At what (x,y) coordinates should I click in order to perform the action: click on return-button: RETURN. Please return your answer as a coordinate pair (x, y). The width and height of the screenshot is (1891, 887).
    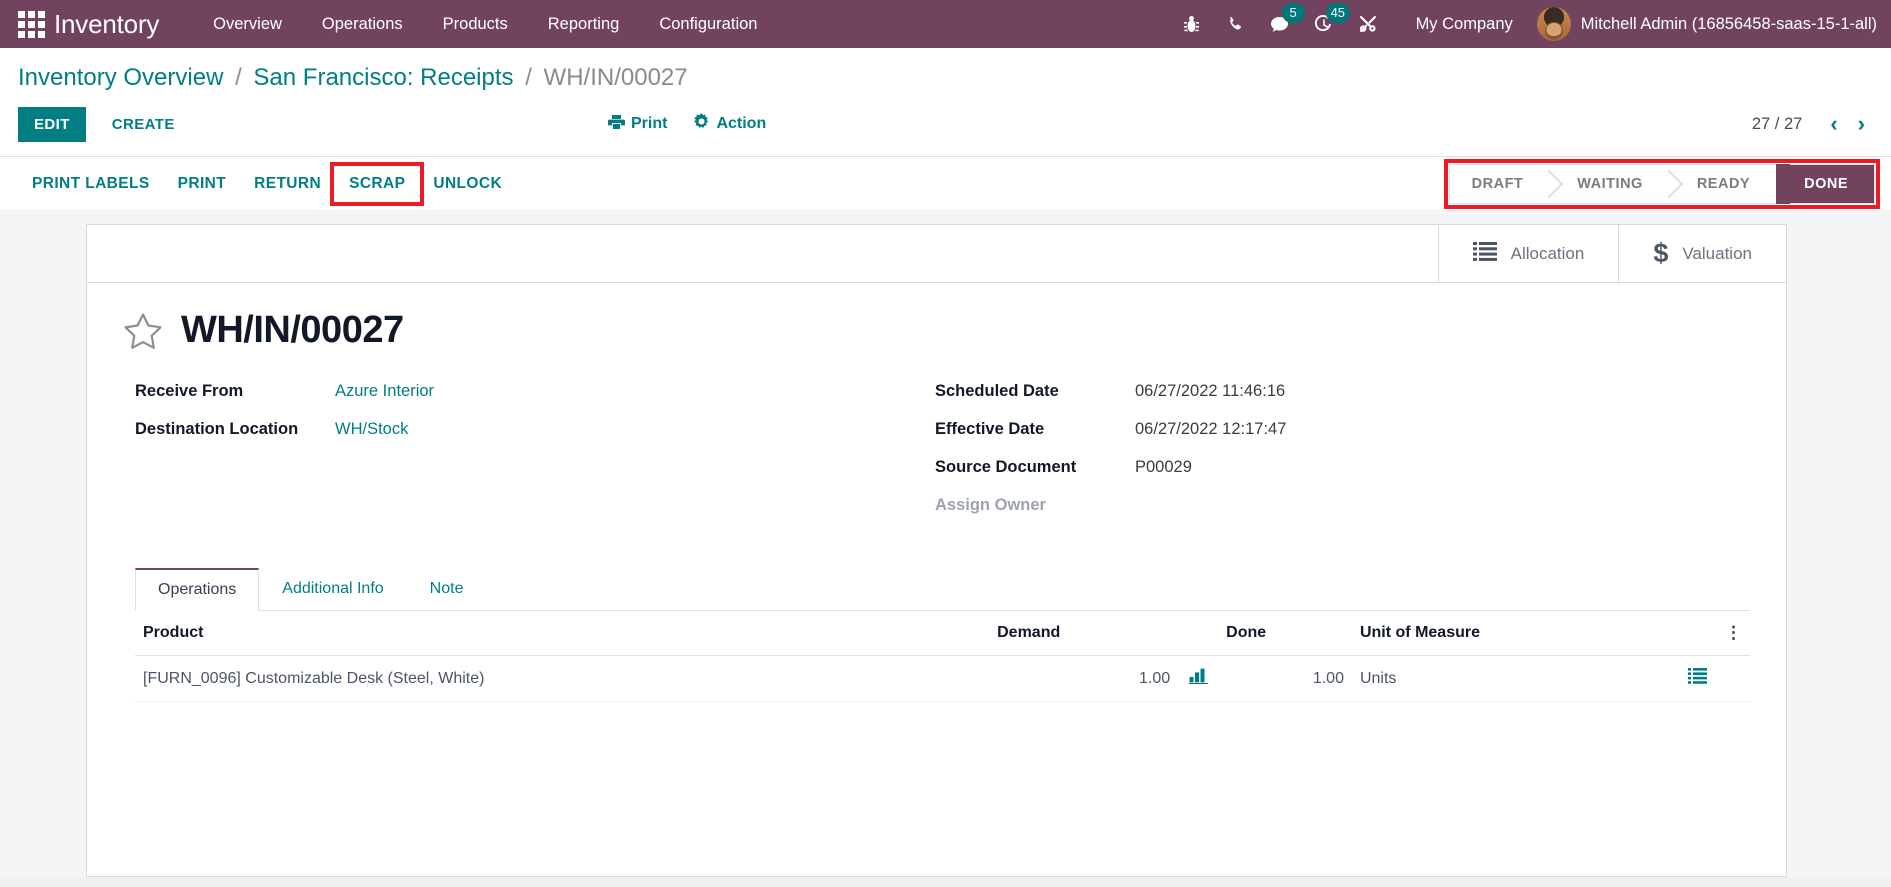
    Looking at the image, I should click on (287, 184).